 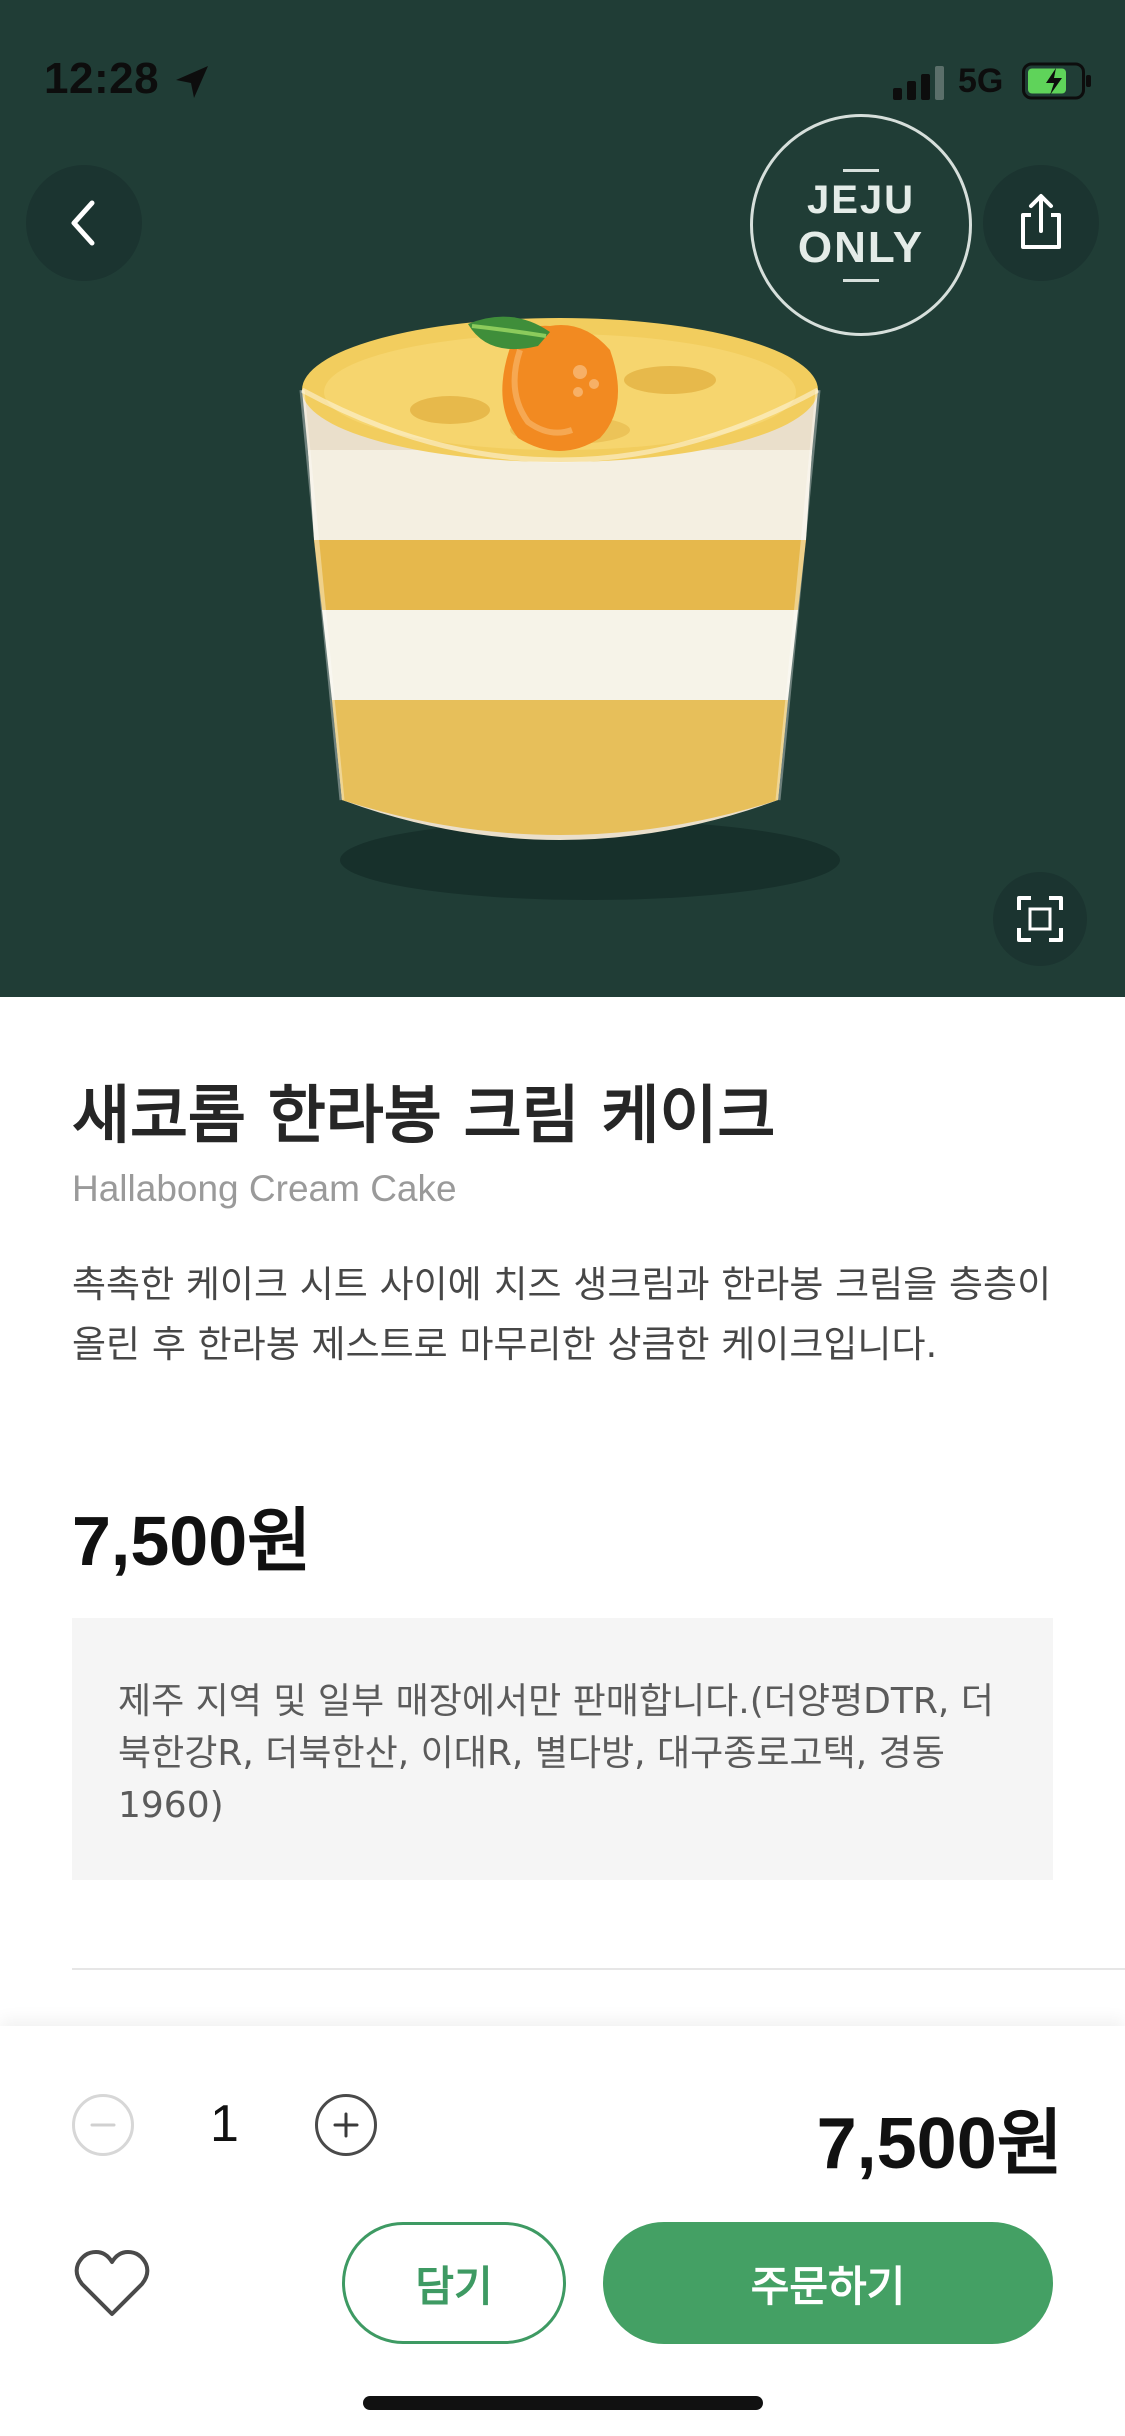 I want to click on share-icon, so click(x=1041, y=221).